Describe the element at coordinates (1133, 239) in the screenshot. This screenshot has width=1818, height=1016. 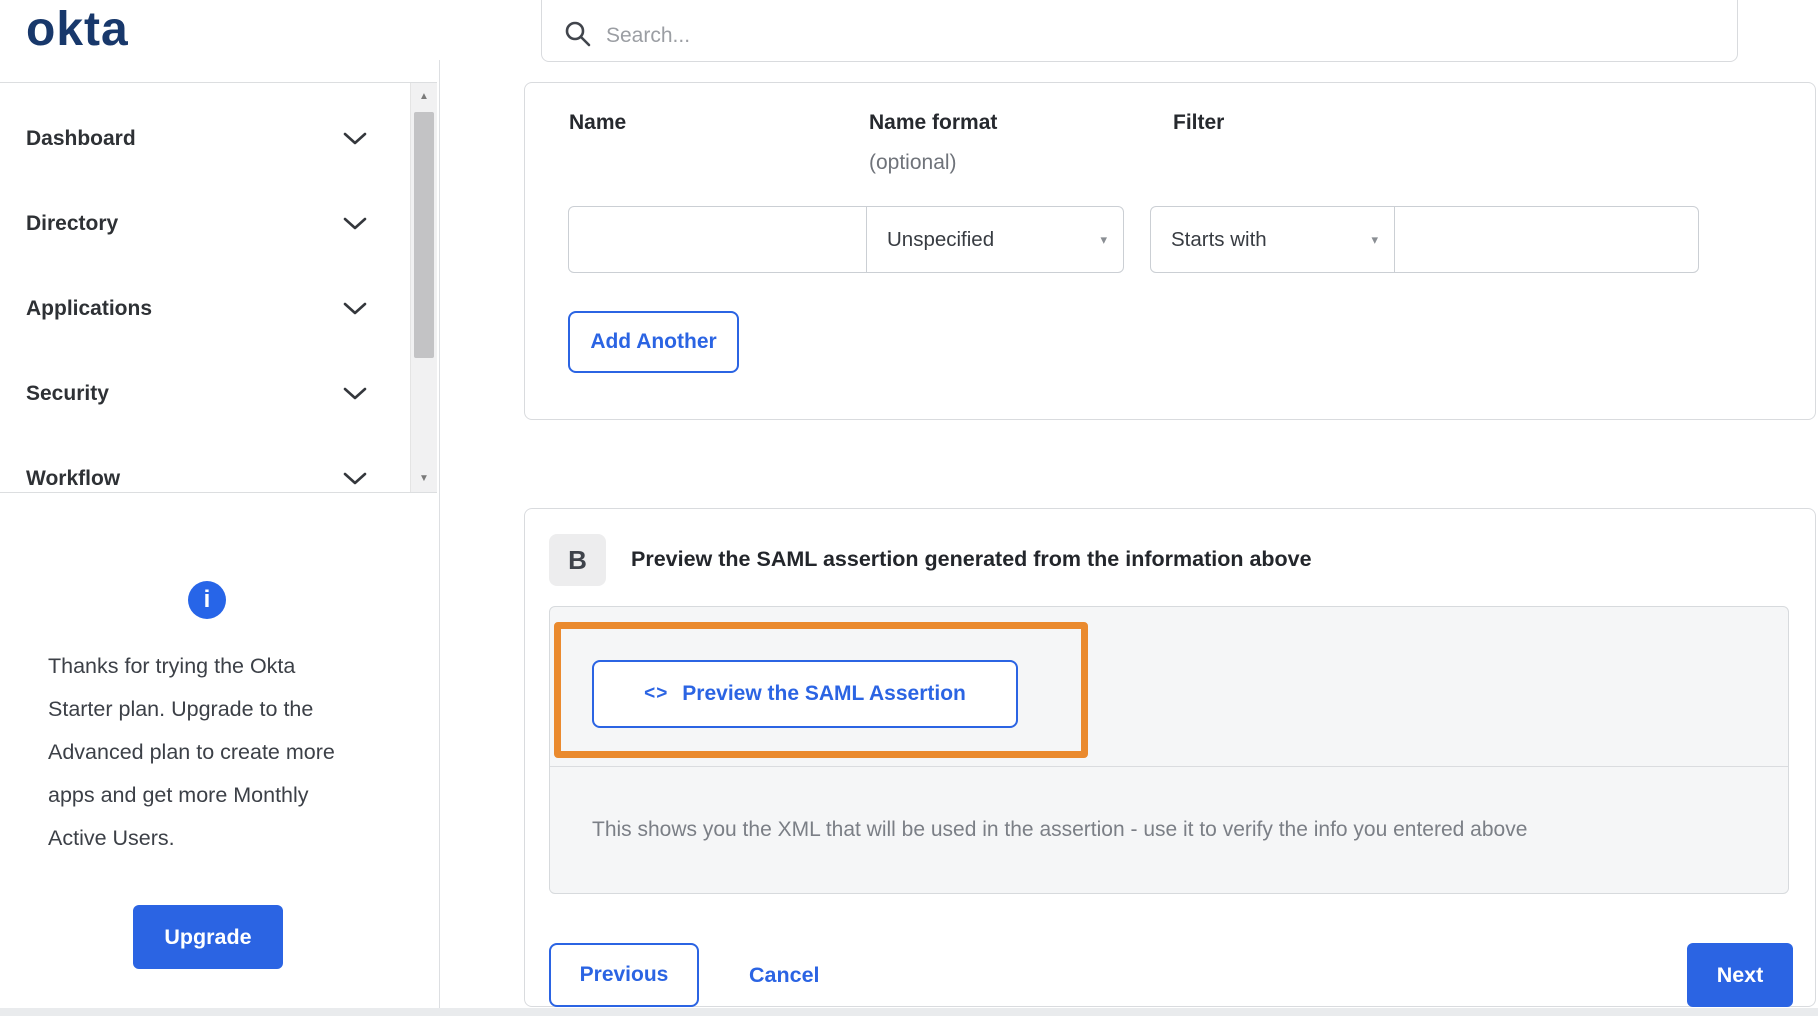
I see `attribute-row: Unspecified ▾ Starts with ▾` at that location.